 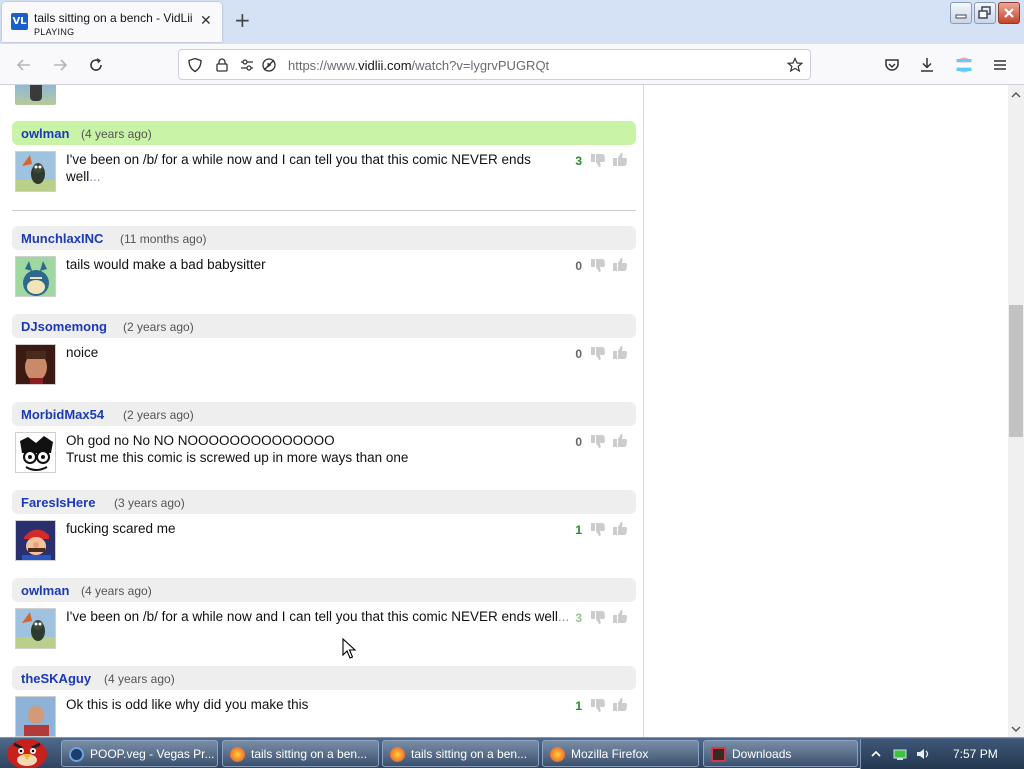 What do you see at coordinates (1016, 371) in the screenshot?
I see `scrollbar-thumb` at bounding box center [1016, 371].